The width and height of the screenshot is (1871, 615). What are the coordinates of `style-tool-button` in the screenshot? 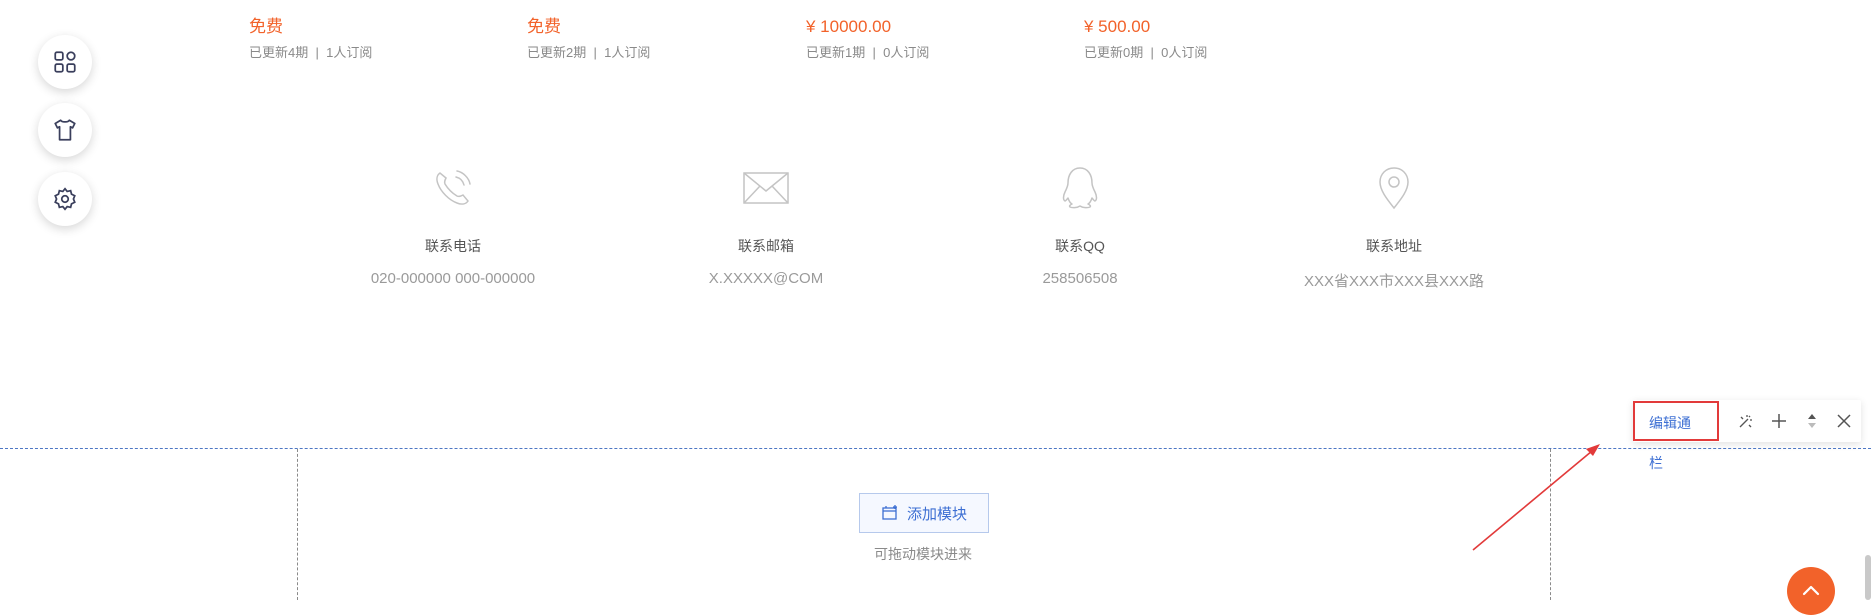 It's located at (1745, 421).